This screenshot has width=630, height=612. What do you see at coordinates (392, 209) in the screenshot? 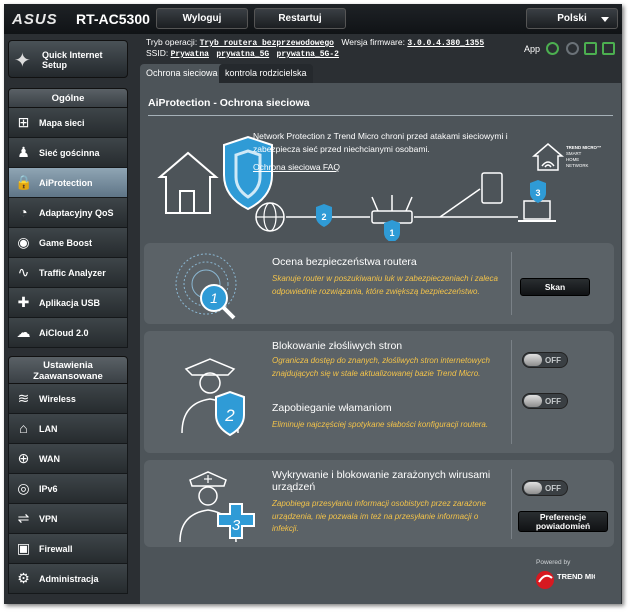
I see `diagram-router-icon` at bounding box center [392, 209].